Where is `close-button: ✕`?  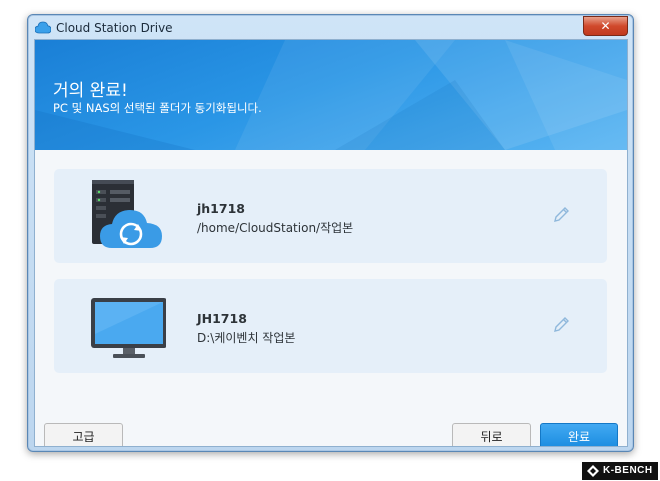 close-button: ✕ is located at coordinates (605, 26).